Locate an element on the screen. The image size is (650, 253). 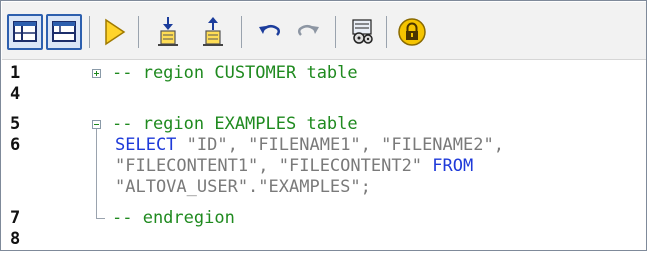
line-number: 1 is located at coordinates (15, 73).